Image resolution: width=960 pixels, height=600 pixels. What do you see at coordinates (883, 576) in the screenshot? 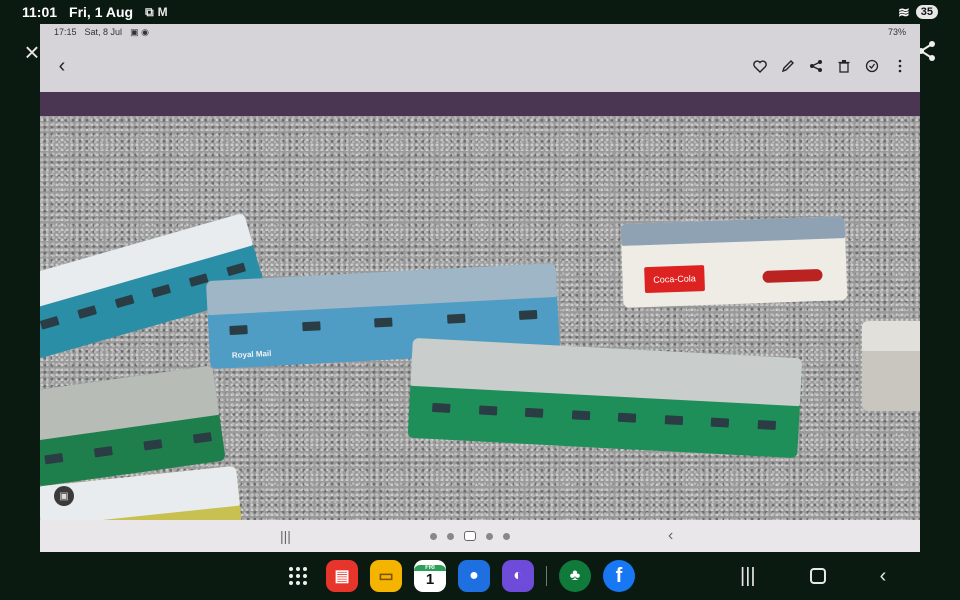
I see `back-button: ‹` at bounding box center [883, 576].